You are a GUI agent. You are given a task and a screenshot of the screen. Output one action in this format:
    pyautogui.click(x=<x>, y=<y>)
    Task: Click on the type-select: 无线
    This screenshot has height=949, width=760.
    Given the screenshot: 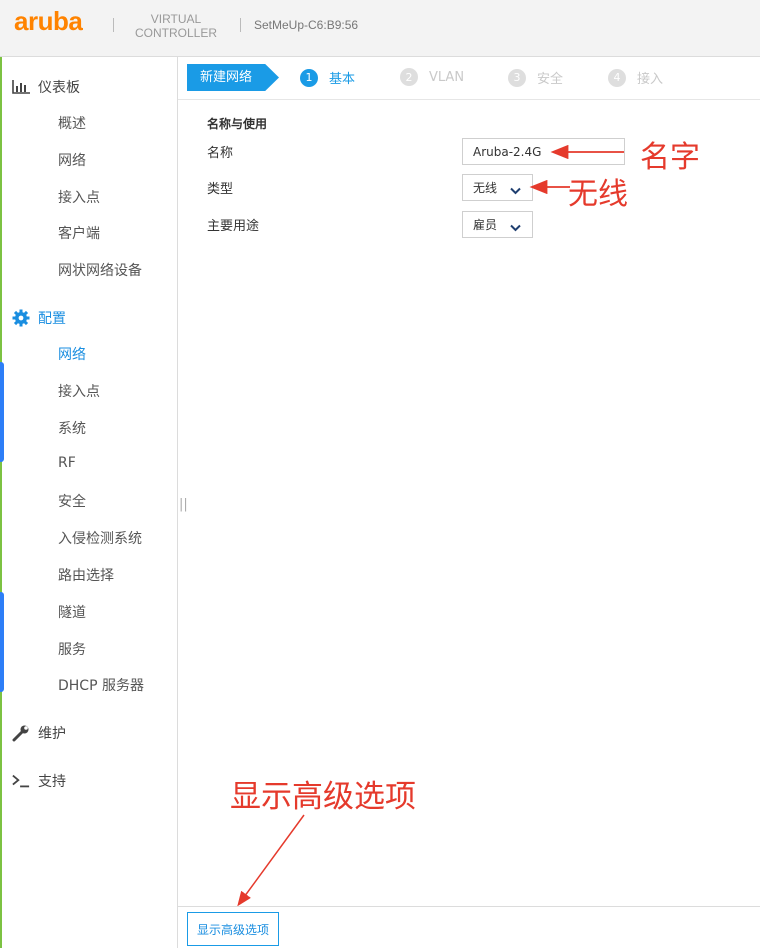 What is the action you would take?
    pyautogui.click(x=497, y=187)
    